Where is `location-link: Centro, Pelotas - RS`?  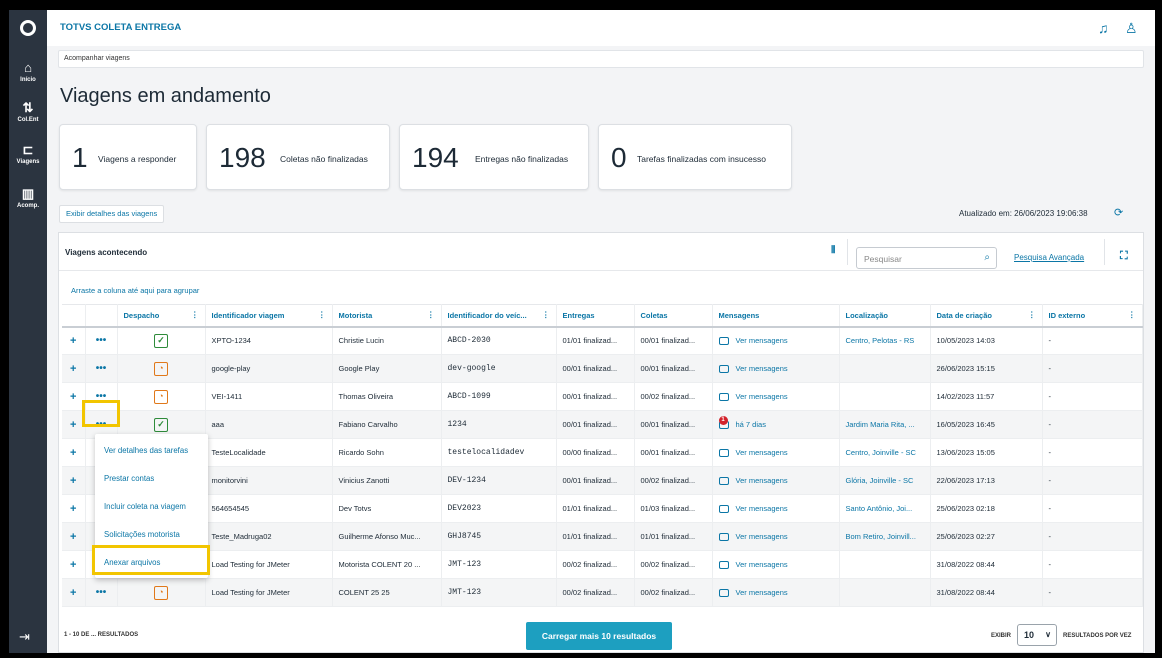
location-link: Centro, Pelotas - RS is located at coordinates (885, 340).